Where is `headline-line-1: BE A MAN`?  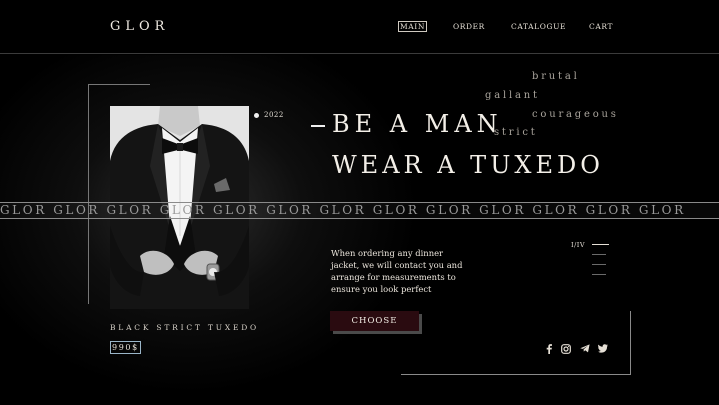
headline-line-1: BE A MAN is located at coordinates (417, 124).